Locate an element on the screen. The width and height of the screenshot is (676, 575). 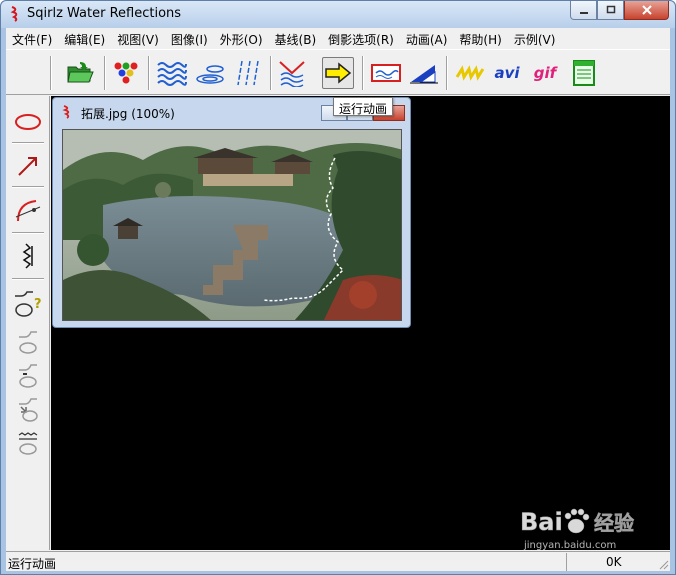
rain-icon is located at coordinates (248, 73).